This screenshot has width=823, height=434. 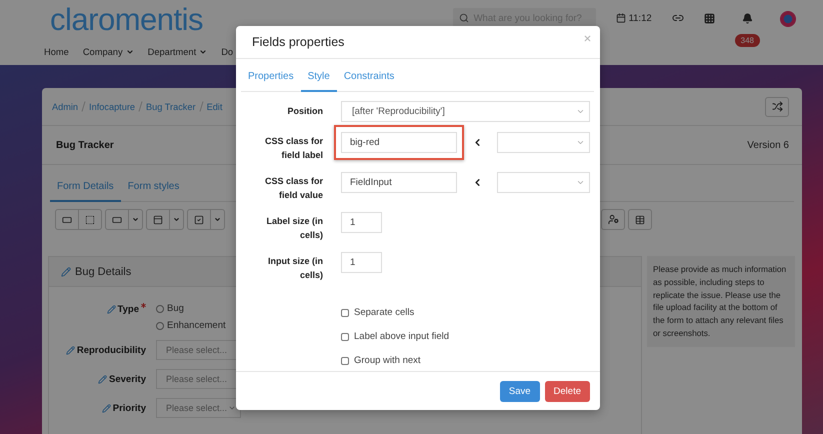 I want to click on version-label: Version 6, so click(x=768, y=145).